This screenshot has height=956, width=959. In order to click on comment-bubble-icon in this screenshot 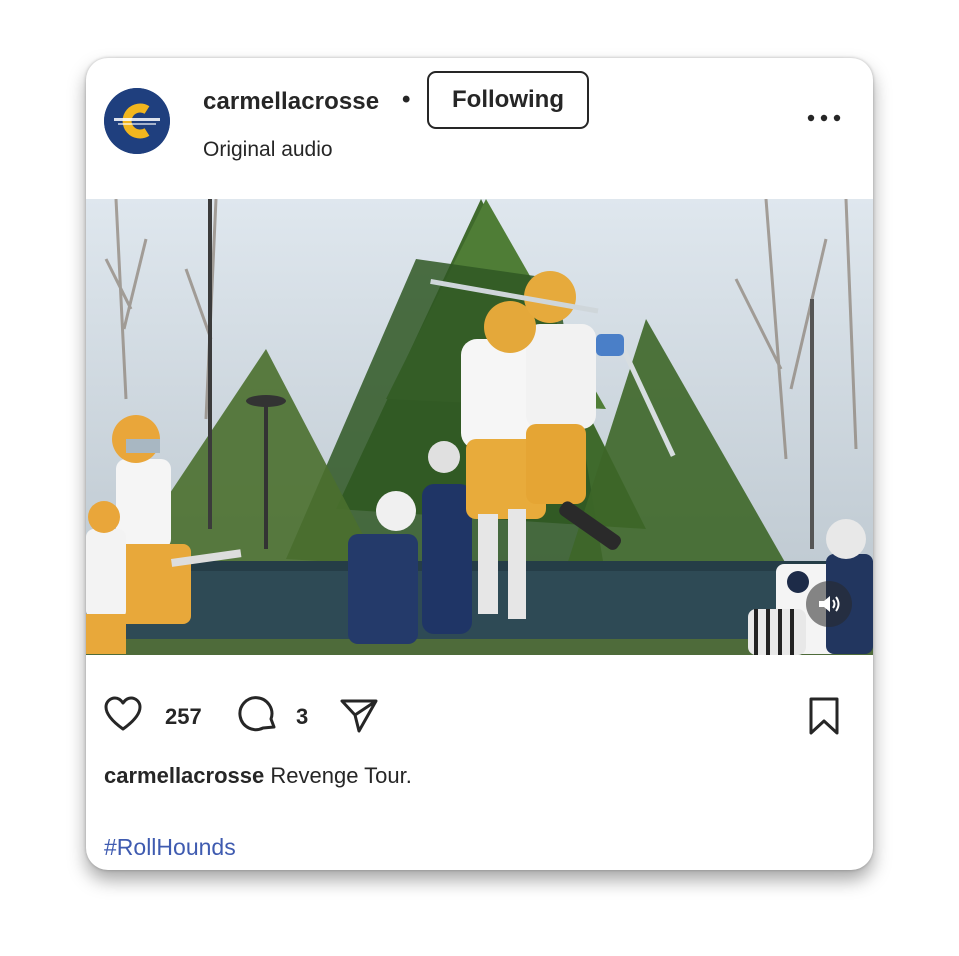, I will do `click(257, 714)`.